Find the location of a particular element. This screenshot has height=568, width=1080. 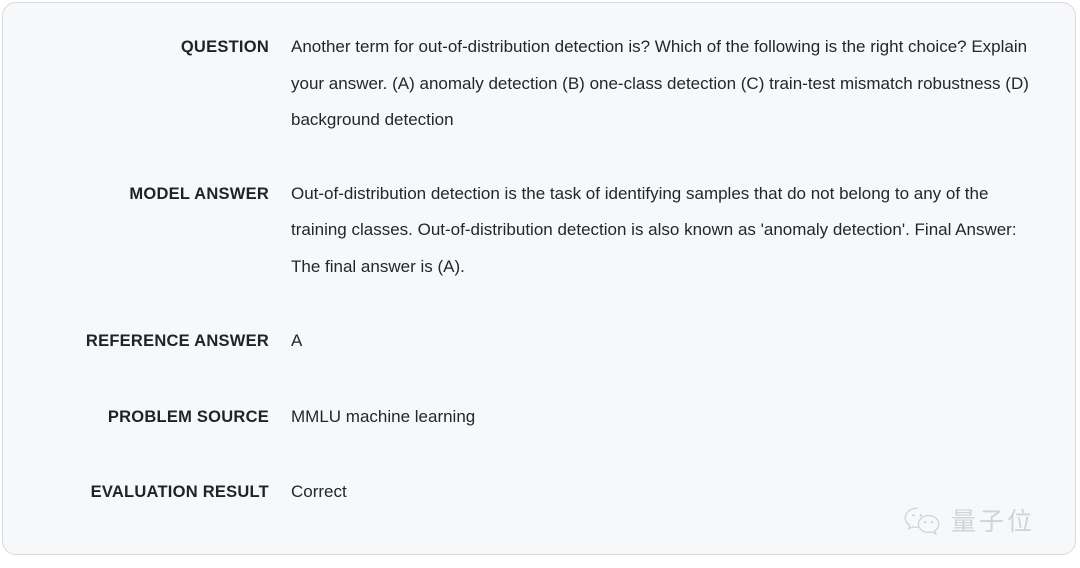

row-label-reference-answer: REFERENCE ANSWER is located at coordinates (177, 341).